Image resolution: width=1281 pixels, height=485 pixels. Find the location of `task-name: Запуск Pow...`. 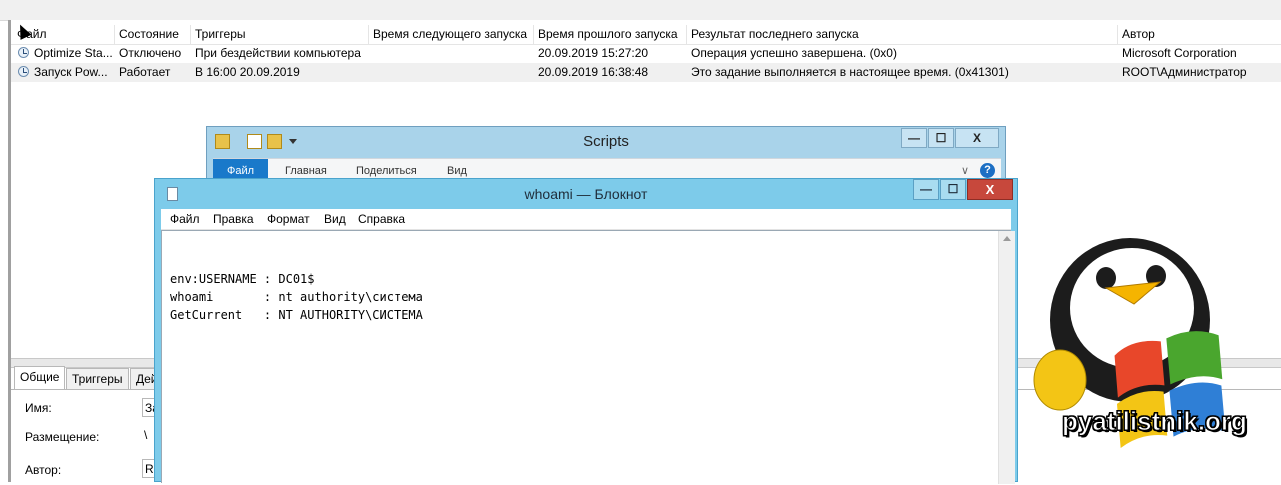

task-name: Запуск Pow... is located at coordinates (71, 72).